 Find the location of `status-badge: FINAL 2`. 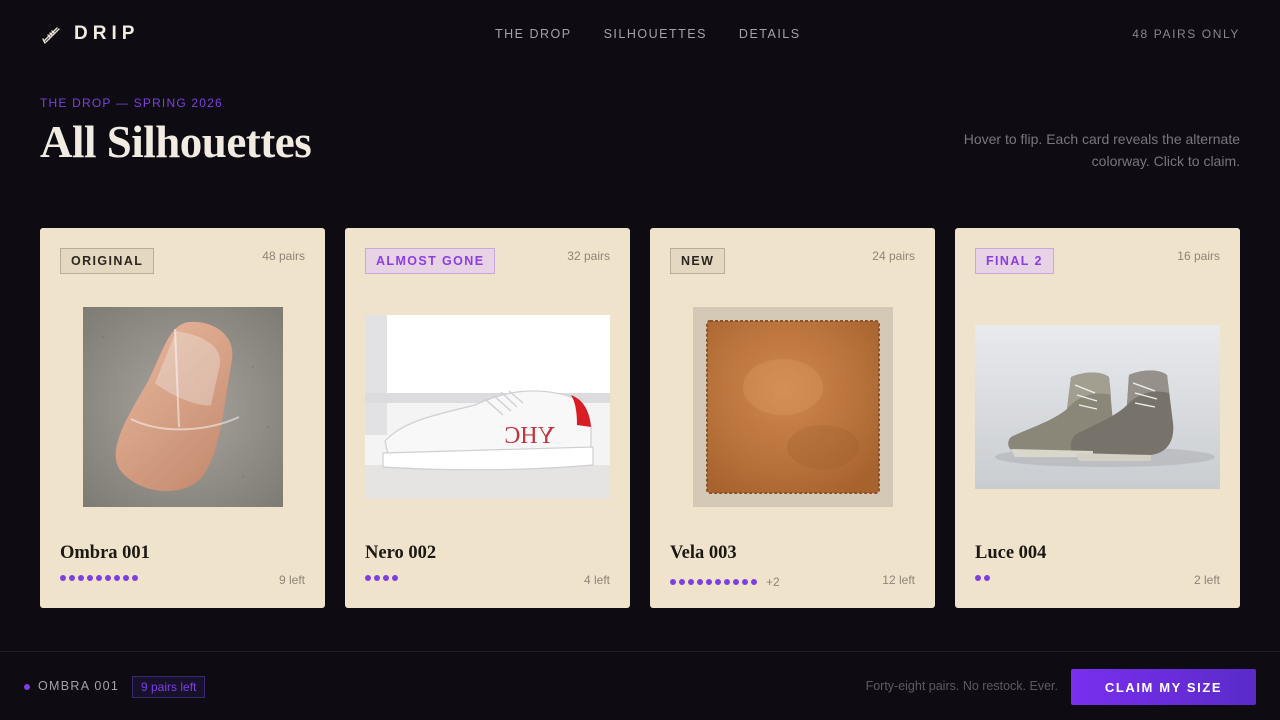

status-badge: FINAL 2 is located at coordinates (1014, 261).